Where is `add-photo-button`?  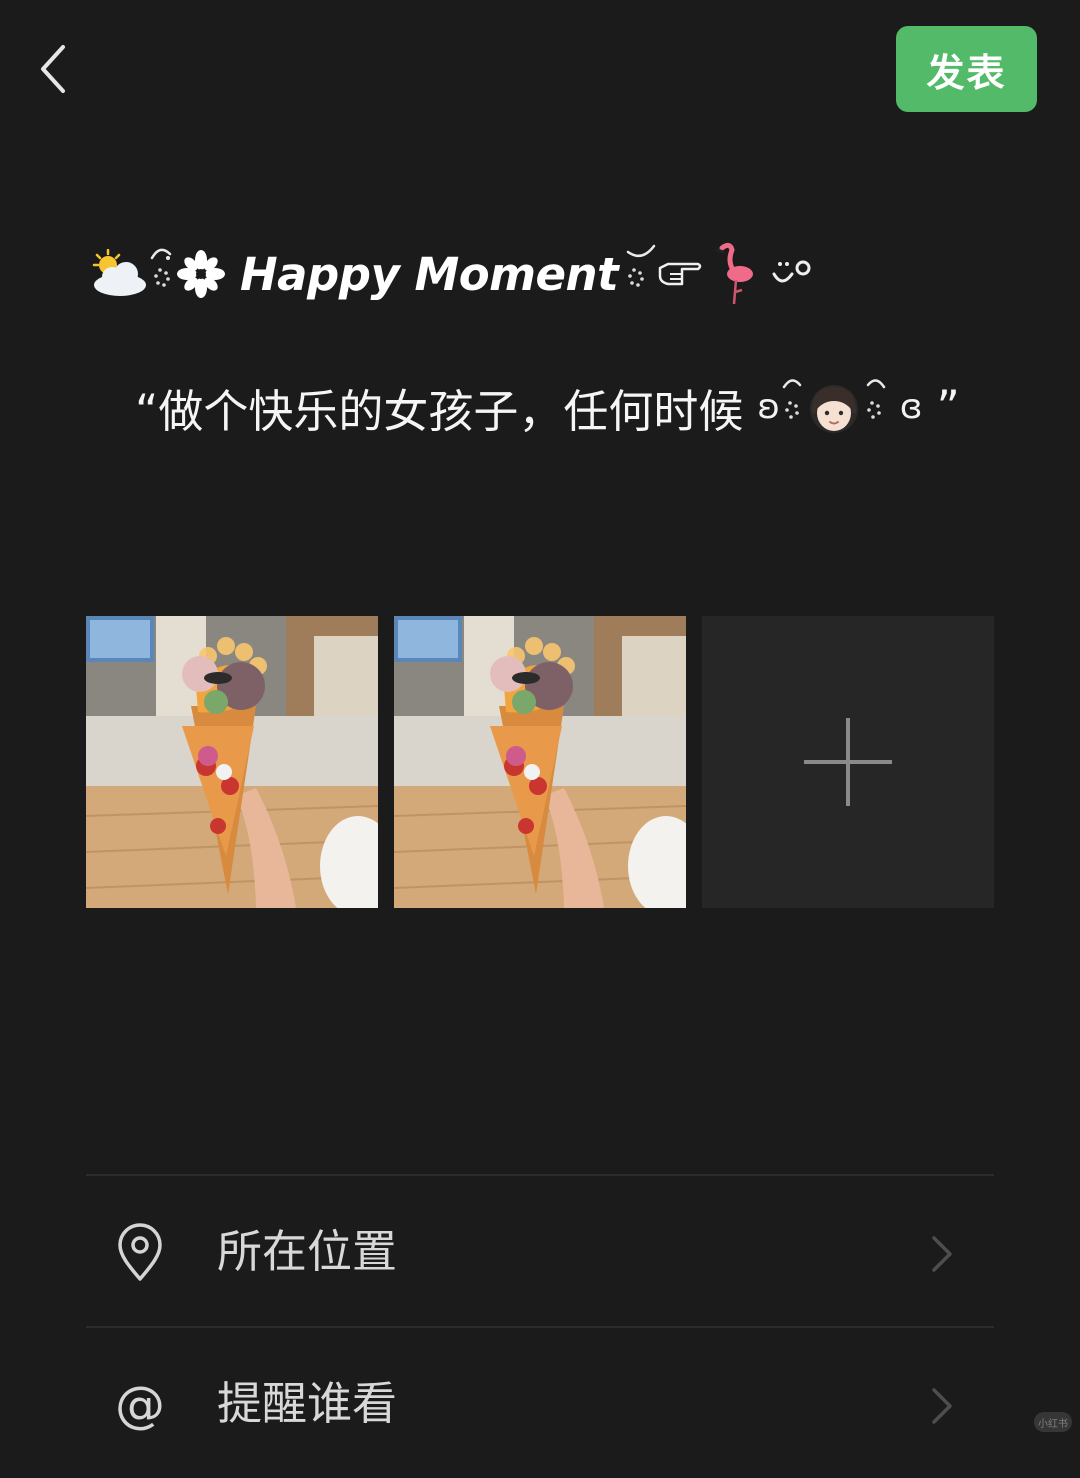 add-photo-button is located at coordinates (848, 762).